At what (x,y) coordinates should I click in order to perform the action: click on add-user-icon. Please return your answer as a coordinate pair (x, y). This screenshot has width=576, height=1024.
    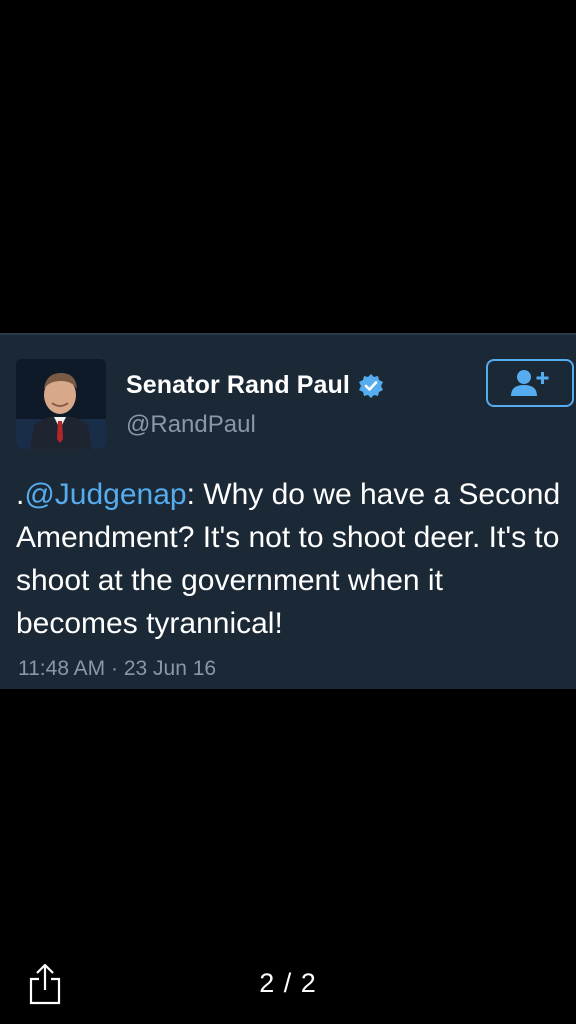
    Looking at the image, I should click on (530, 383).